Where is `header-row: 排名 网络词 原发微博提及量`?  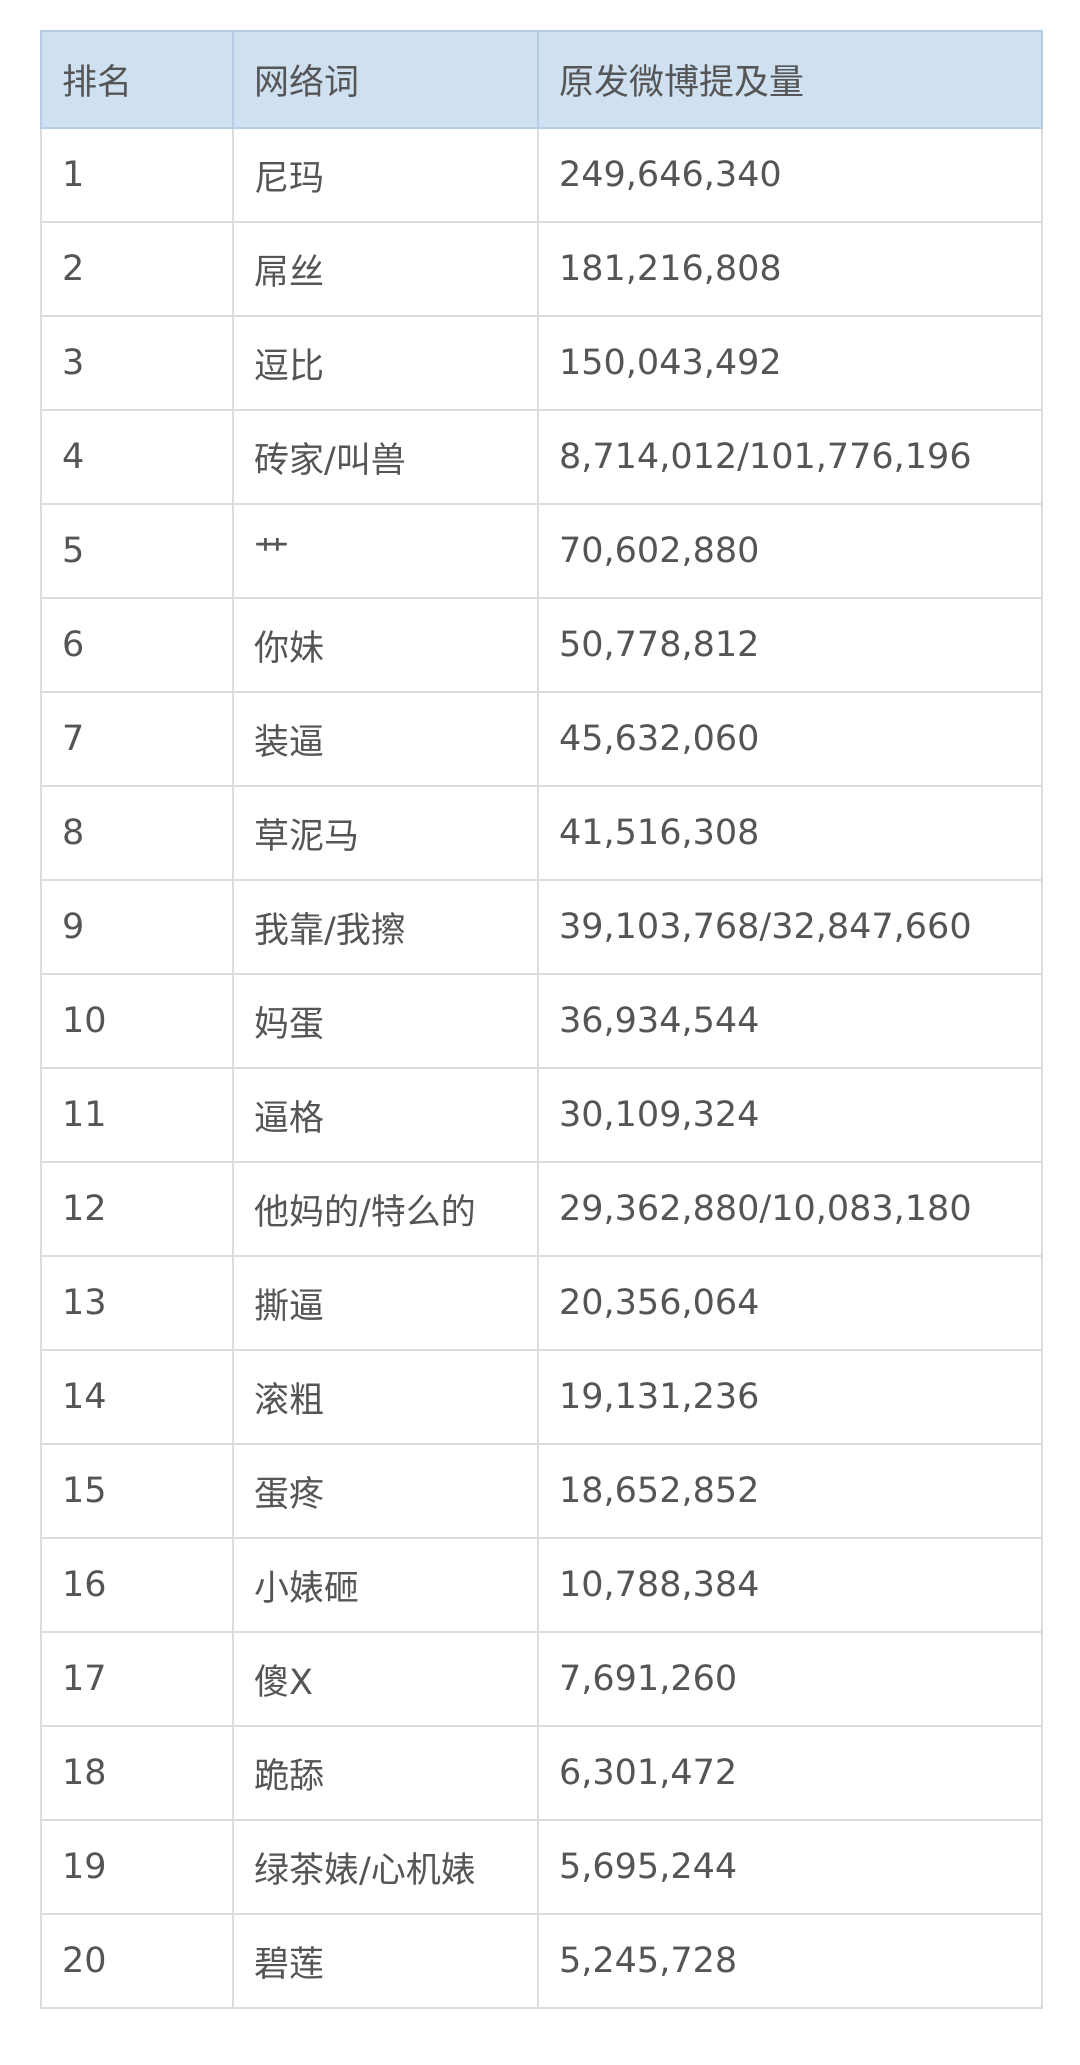
header-row: 排名 网络词 原发微博提及量 is located at coordinates (541, 79).